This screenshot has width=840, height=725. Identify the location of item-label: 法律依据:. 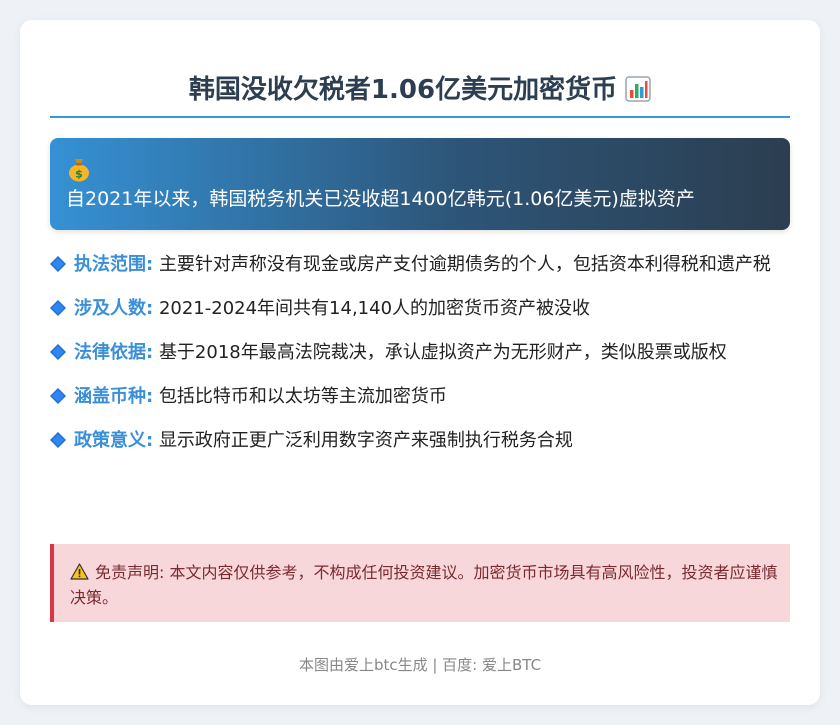
(114, 352).